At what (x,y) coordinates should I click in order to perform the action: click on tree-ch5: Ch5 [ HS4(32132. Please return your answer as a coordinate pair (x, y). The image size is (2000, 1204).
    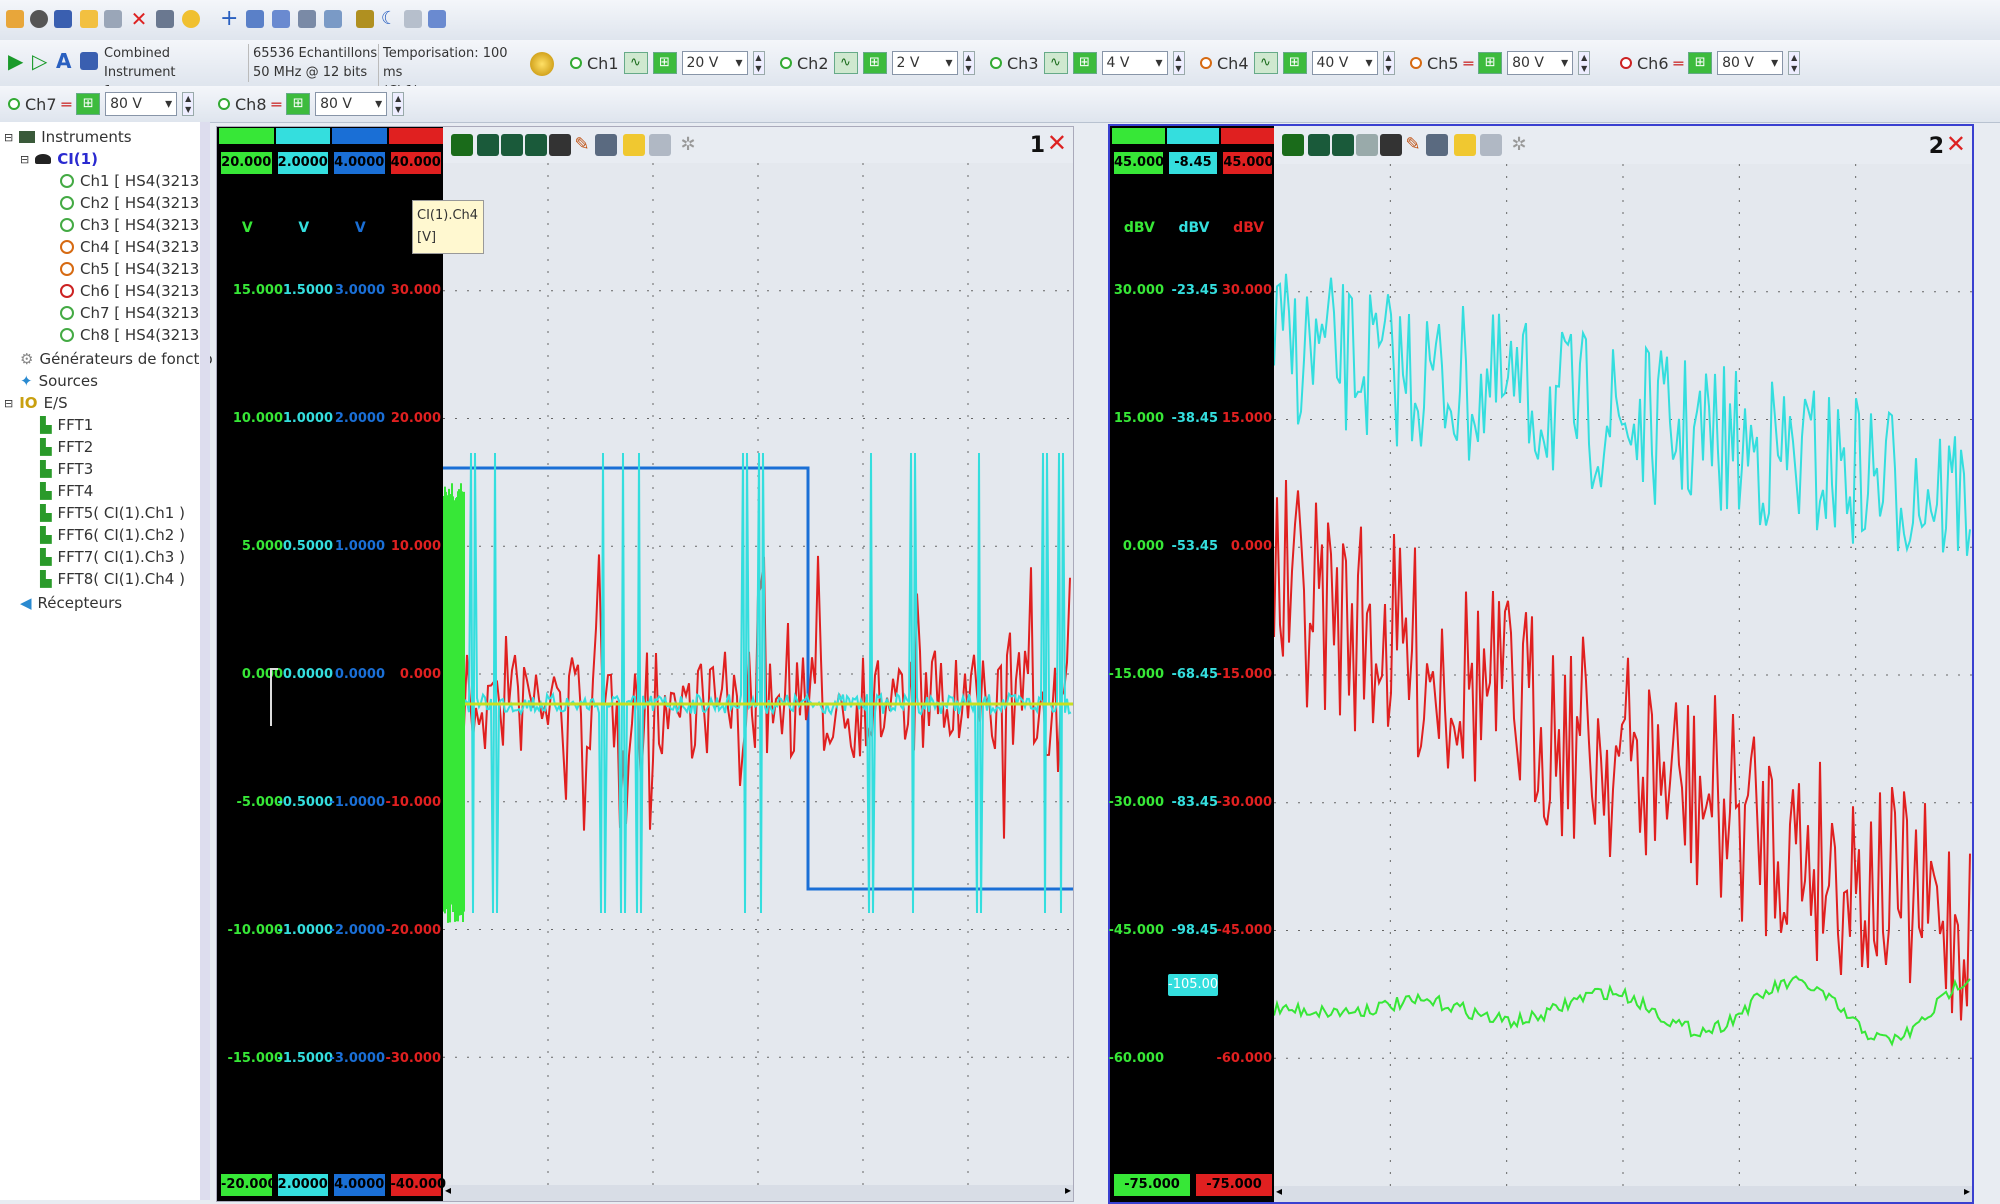
    Looking at the image, I should click on (134, 269).